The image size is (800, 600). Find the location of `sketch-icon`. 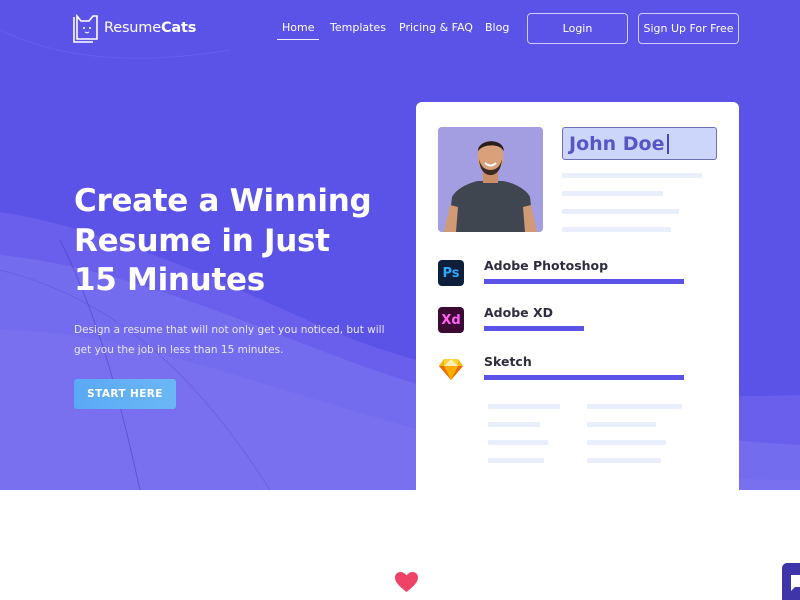

sketch-icon is located at coordinates (451, 369).